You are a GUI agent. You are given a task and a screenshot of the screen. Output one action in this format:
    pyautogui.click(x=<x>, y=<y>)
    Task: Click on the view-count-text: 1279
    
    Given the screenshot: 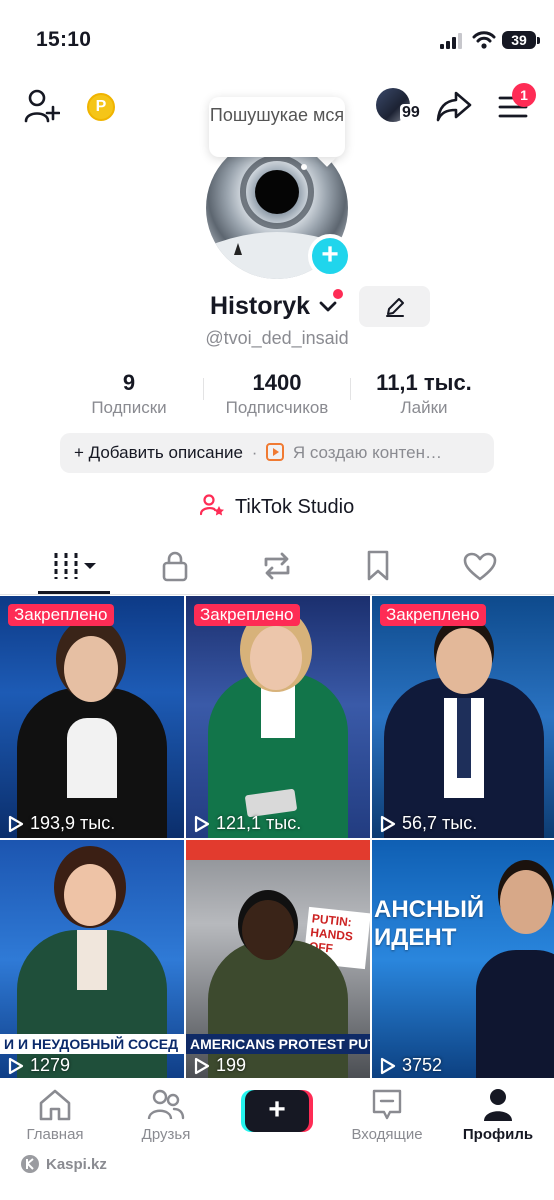 What is the action you would take?
    pyautogui.click(x=50, y=1065)
    